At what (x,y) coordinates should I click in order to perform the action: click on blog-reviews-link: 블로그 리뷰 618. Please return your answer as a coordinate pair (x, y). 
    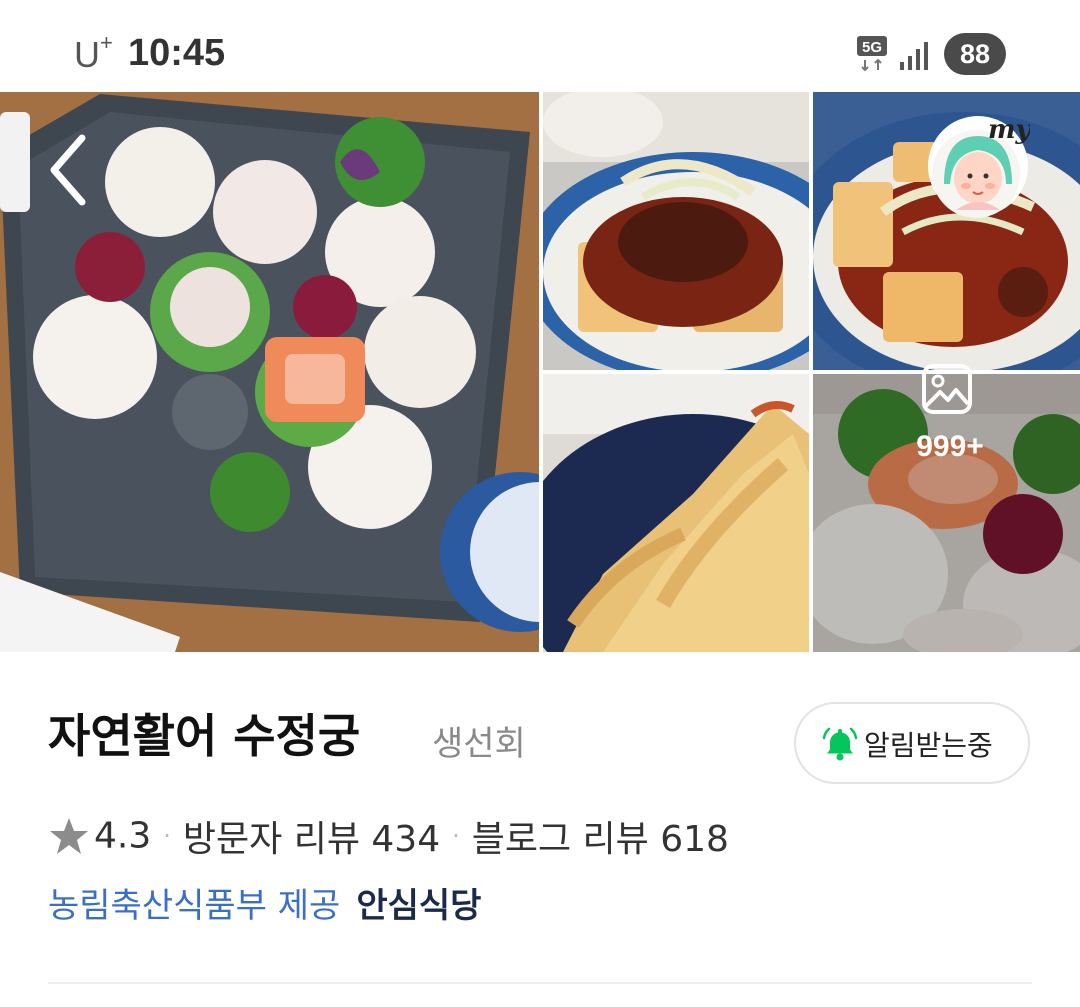
    Looking at the image, I should click on (600, 839).